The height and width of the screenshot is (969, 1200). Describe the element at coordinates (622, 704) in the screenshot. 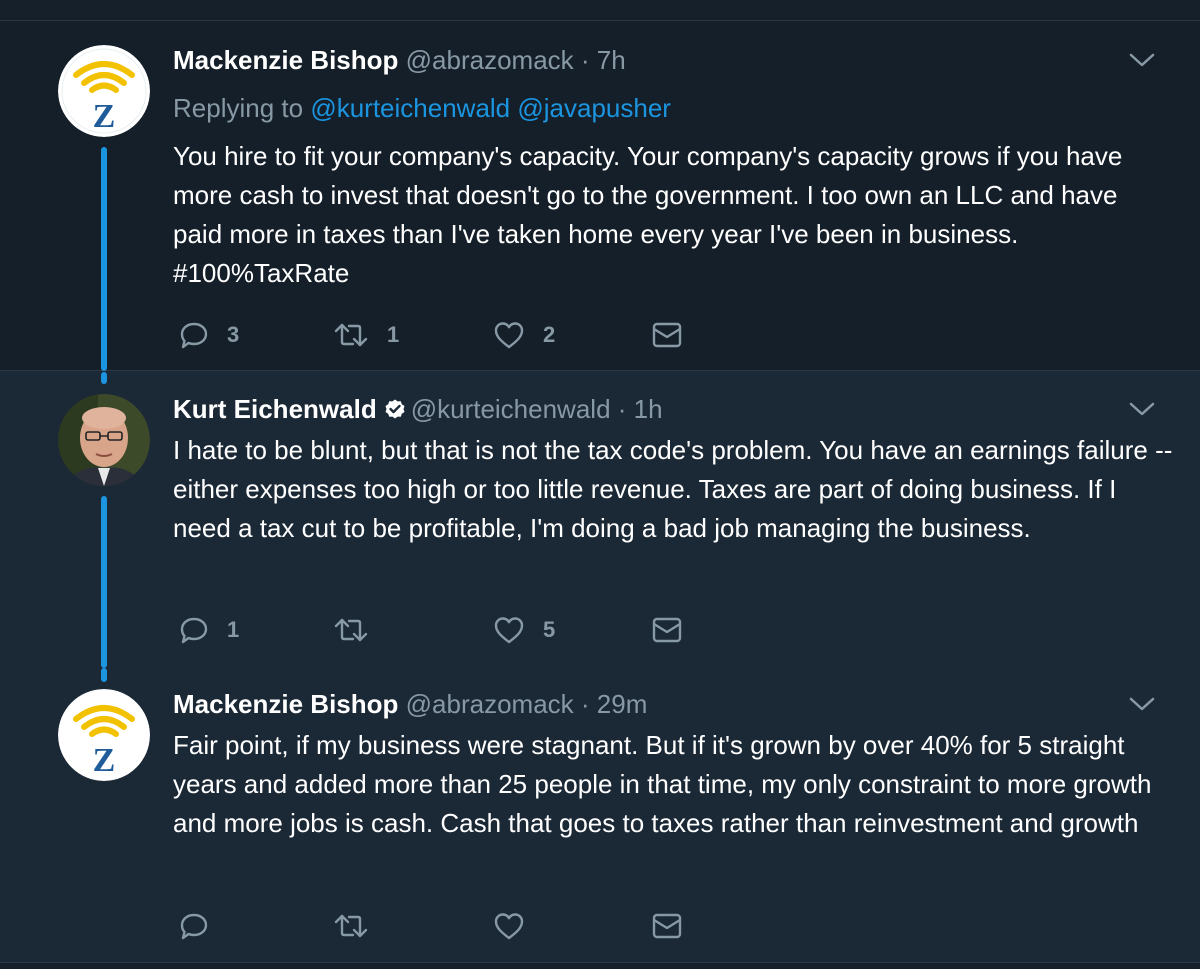

I see `timestamp: 29m` at that location.